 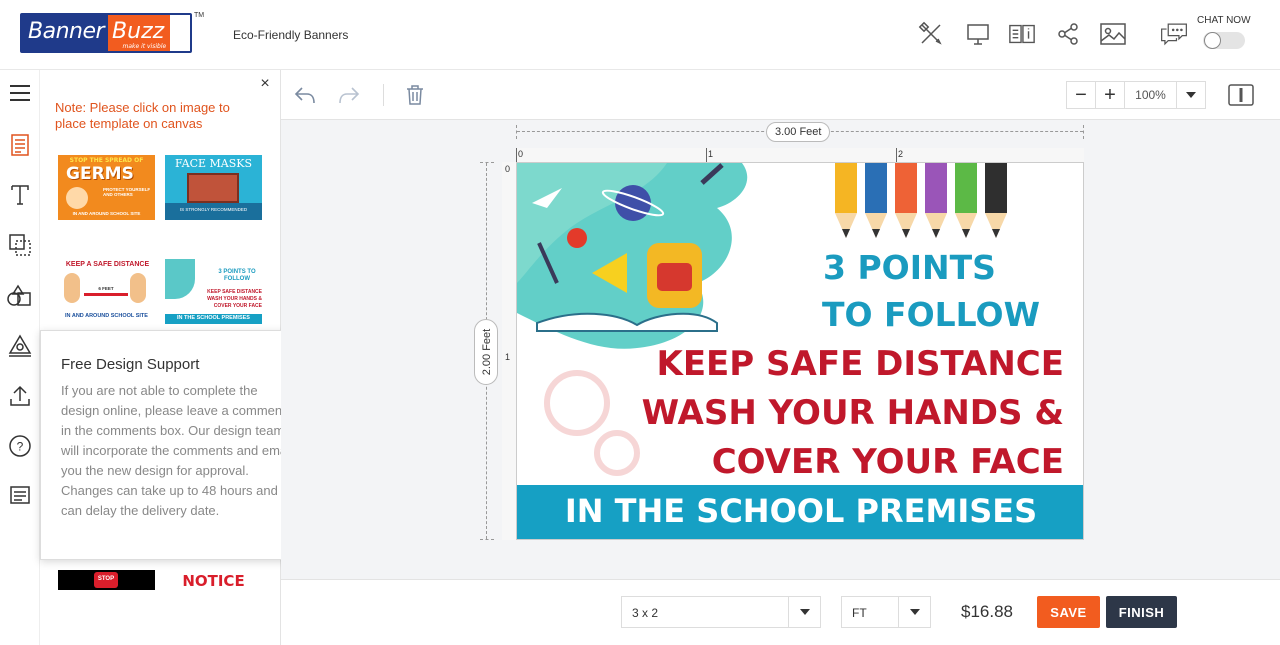 What do you see at coordinates (1212, 40) in the screenshot?
I see `toggle-knob` at bounding box center [1212, 40].